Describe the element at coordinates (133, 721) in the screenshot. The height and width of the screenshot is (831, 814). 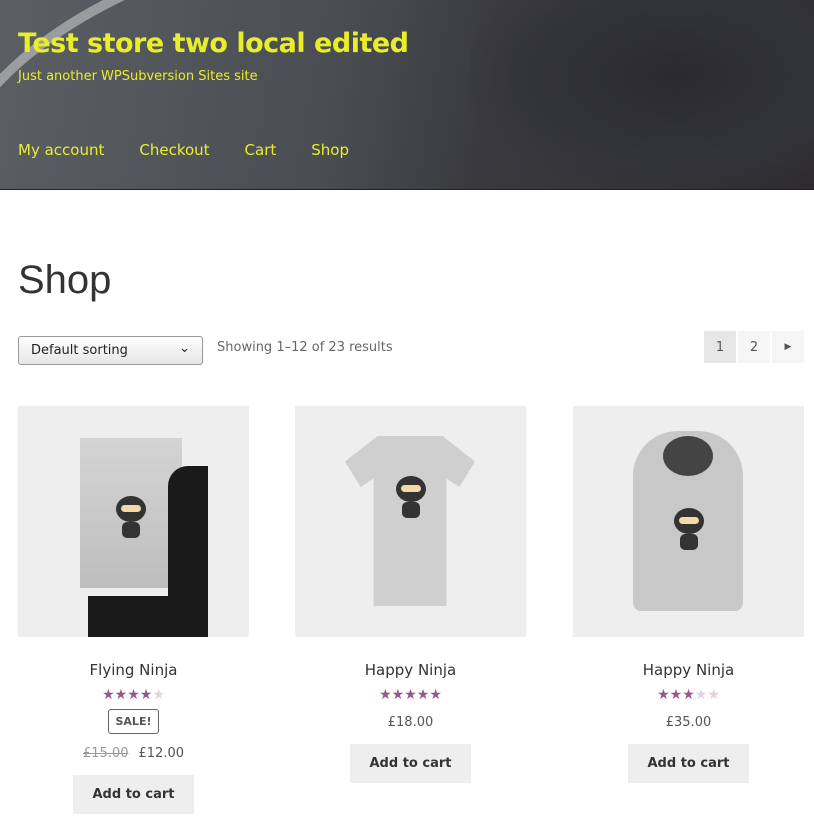
I see `sale-badge: SALE!` at that location.